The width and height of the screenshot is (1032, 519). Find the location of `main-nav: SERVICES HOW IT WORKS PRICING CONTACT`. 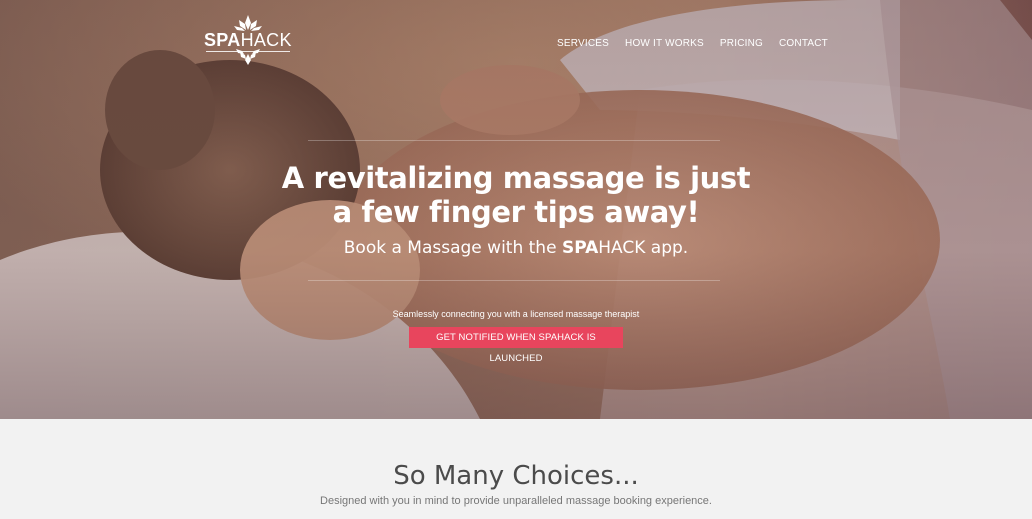

main-nav: SERVICES HOW IT WORKS PRICING CONTACT is located at coordinates (692, 43).